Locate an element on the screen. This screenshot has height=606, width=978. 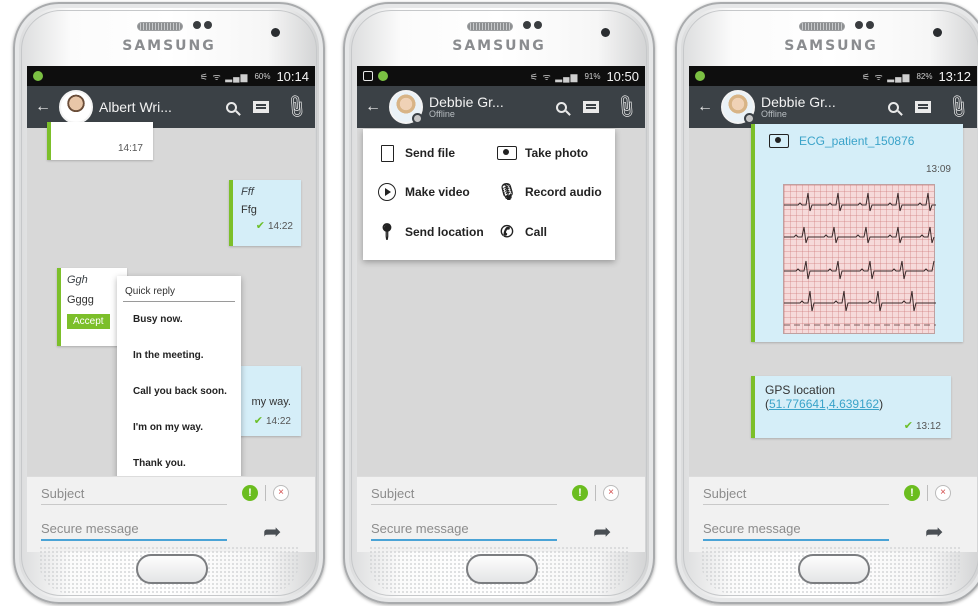
send-file-item: Send file is located at coordinates (416, 153).